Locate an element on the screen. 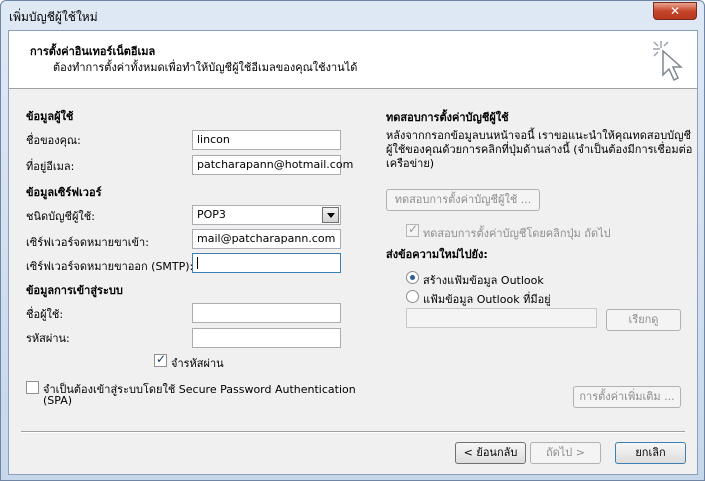 The image size is (705, 481). account-type-select: POP3 is located at coordinates (266, 215).